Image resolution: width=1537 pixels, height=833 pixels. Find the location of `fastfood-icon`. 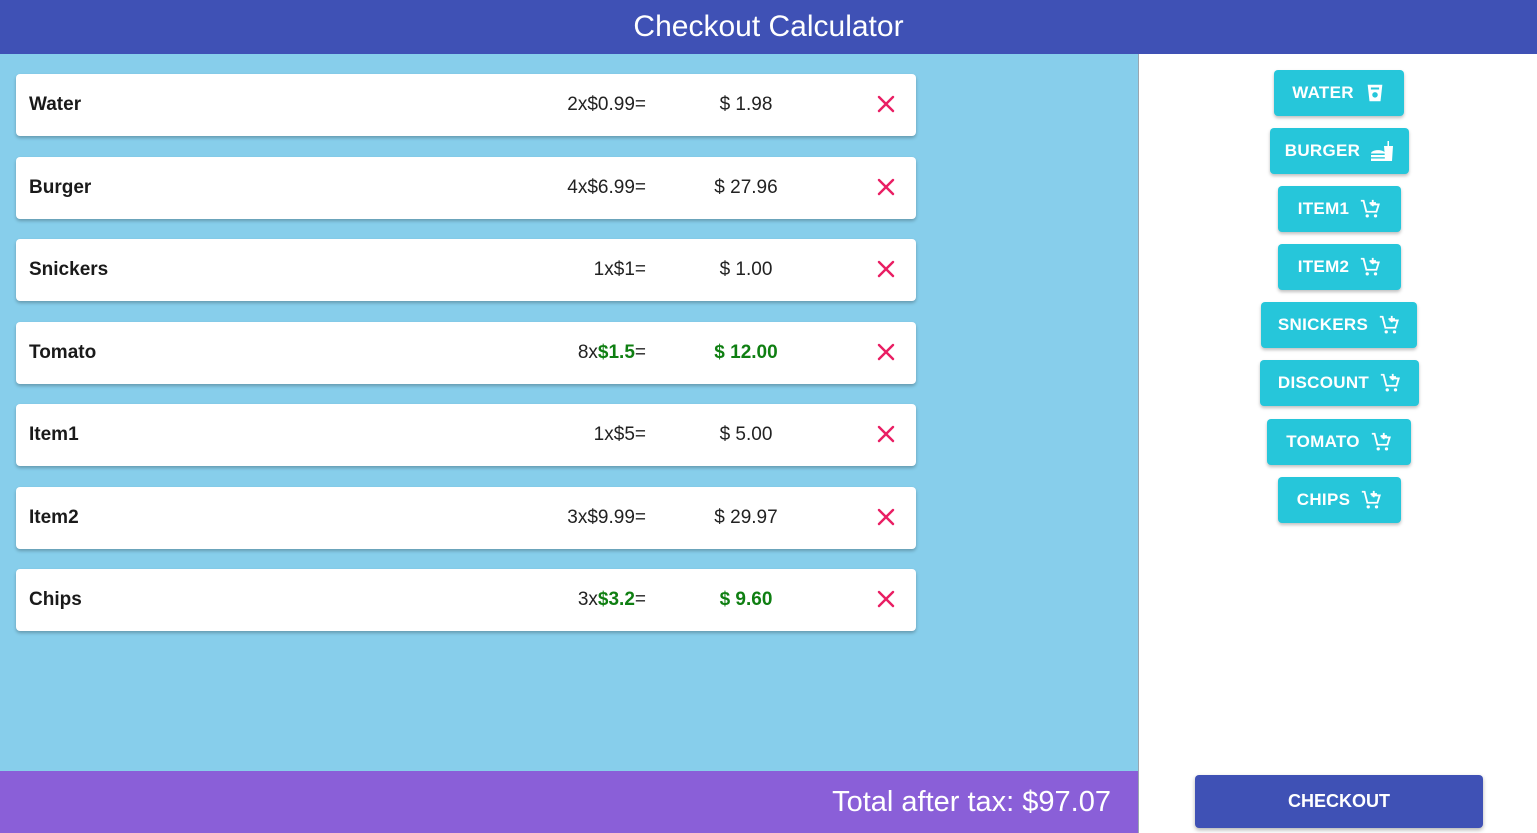

fastfood-icon is located at coordinates (1382, 151).